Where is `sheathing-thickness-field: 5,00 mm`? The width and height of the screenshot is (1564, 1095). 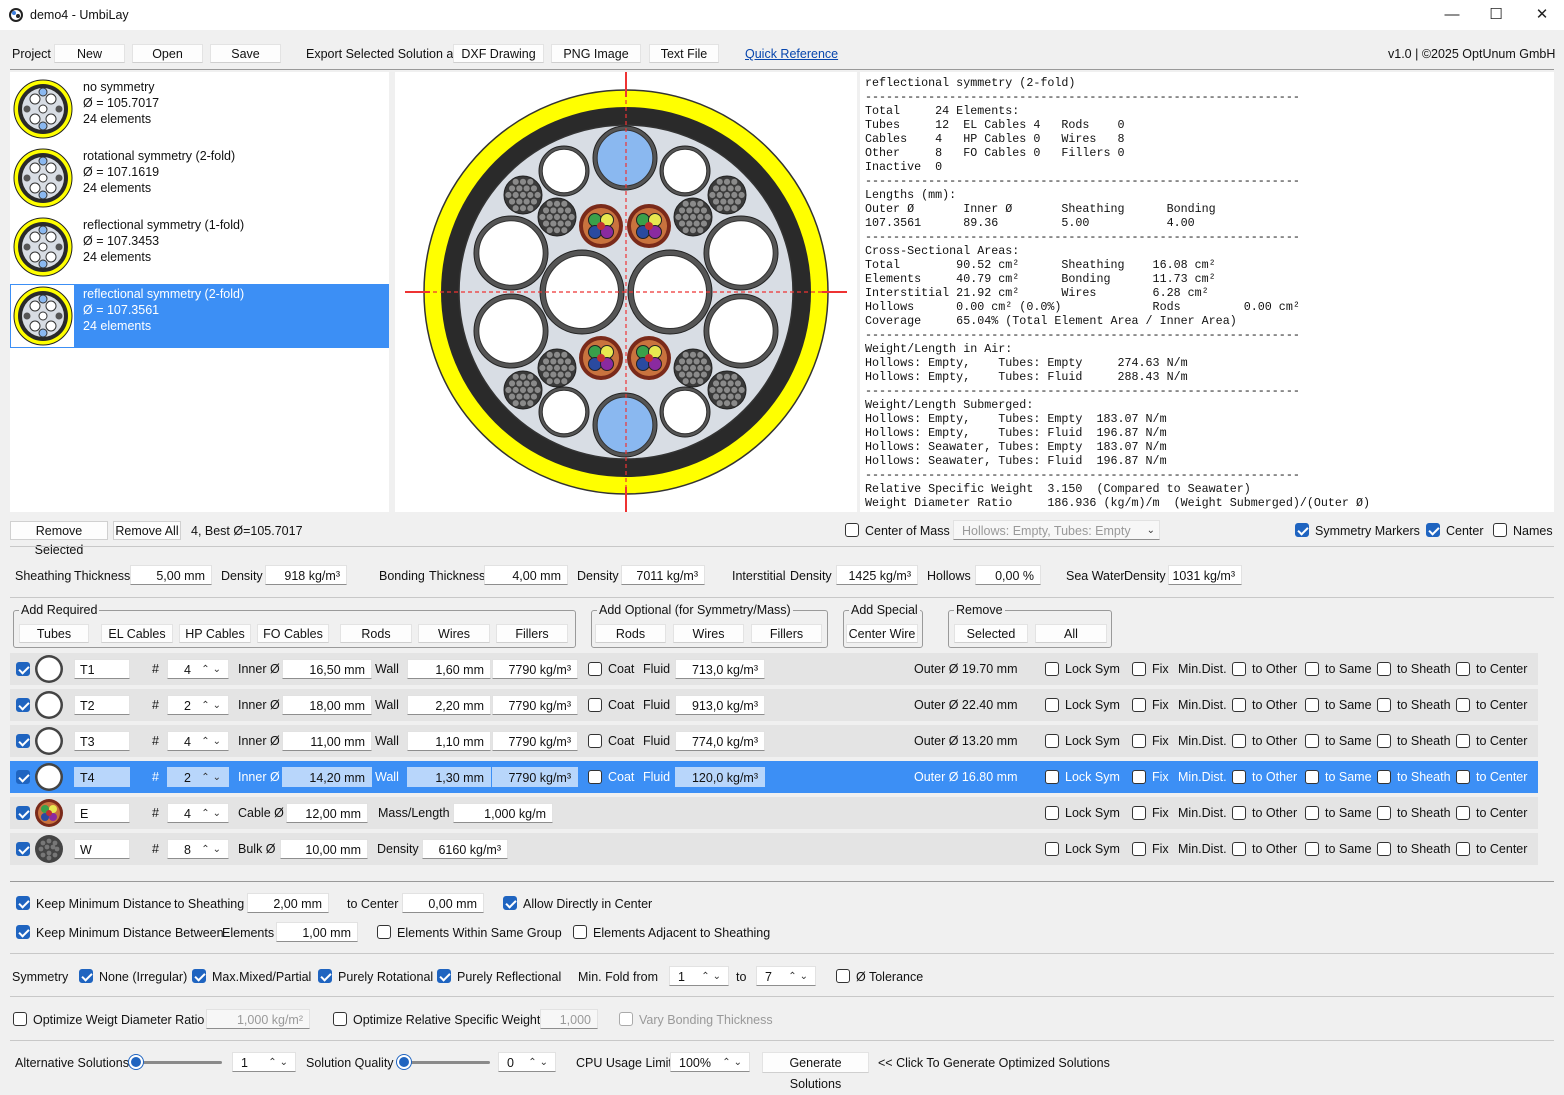
sheathing-thickness-field: 5,00 mm is located at coordinates (171, 575).